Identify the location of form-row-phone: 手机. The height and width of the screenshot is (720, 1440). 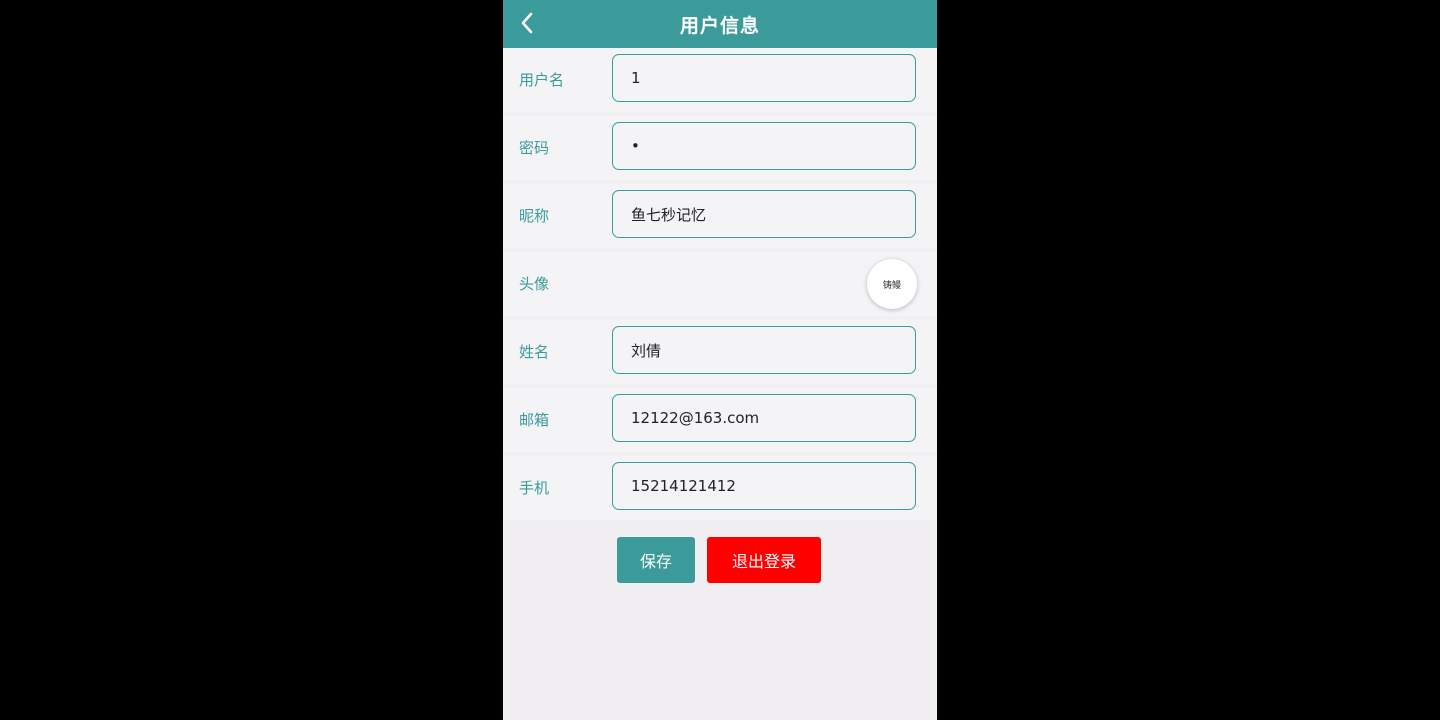
(720, 488).